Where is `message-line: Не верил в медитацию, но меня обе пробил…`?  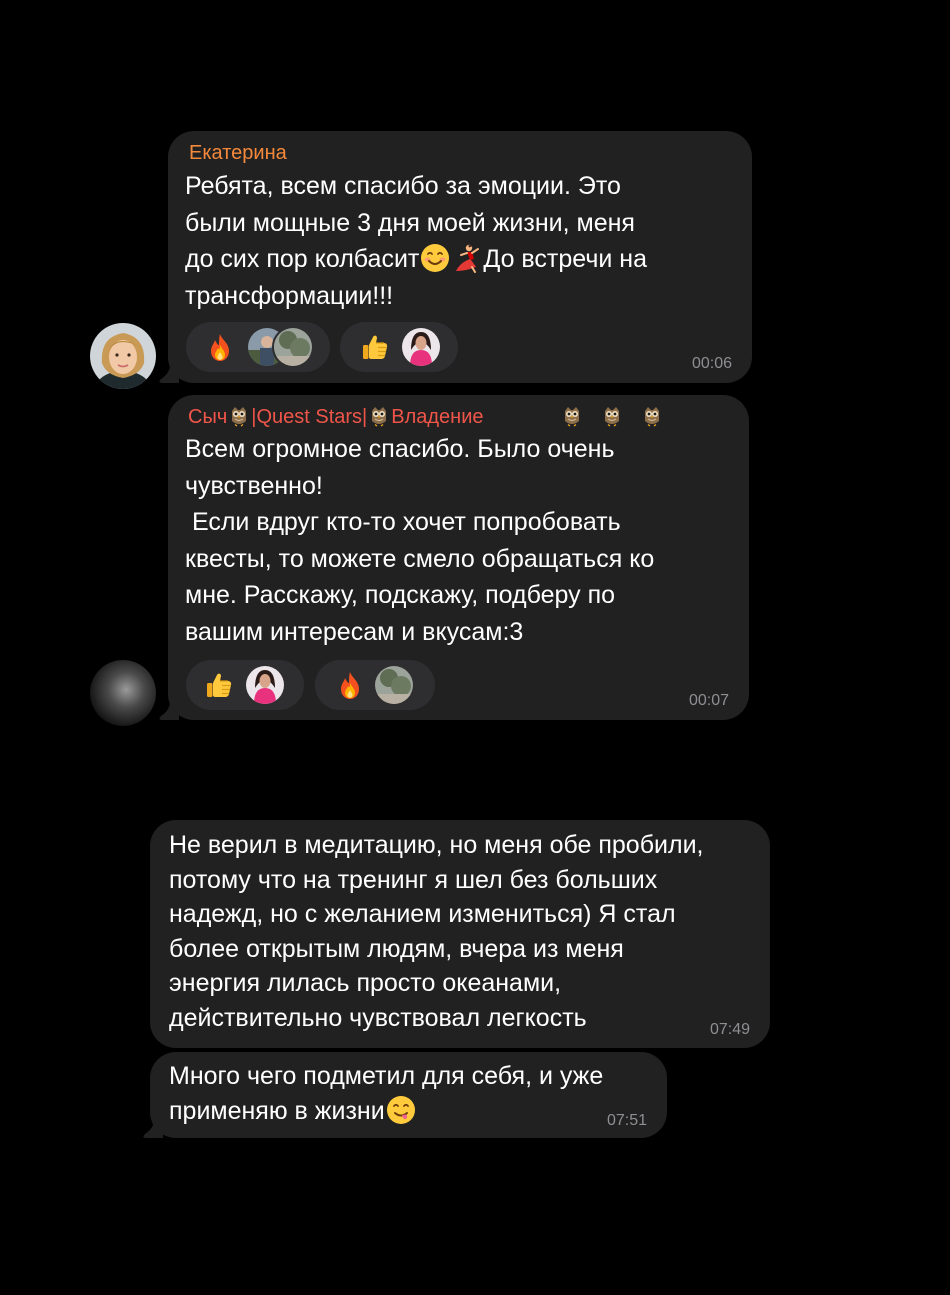
message-line: Не верил в медитацию, но меня обе пробил… is located at coordinates (436, 845).